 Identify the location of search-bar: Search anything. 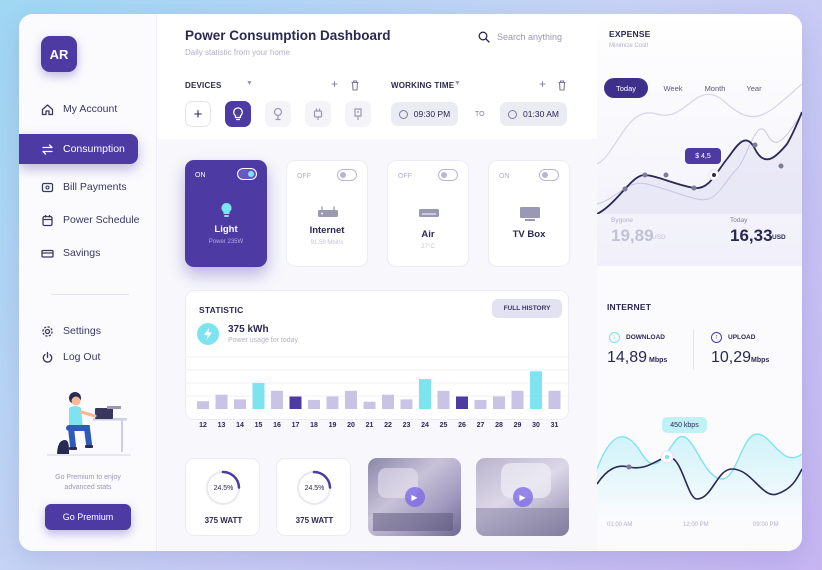
(520, 37).